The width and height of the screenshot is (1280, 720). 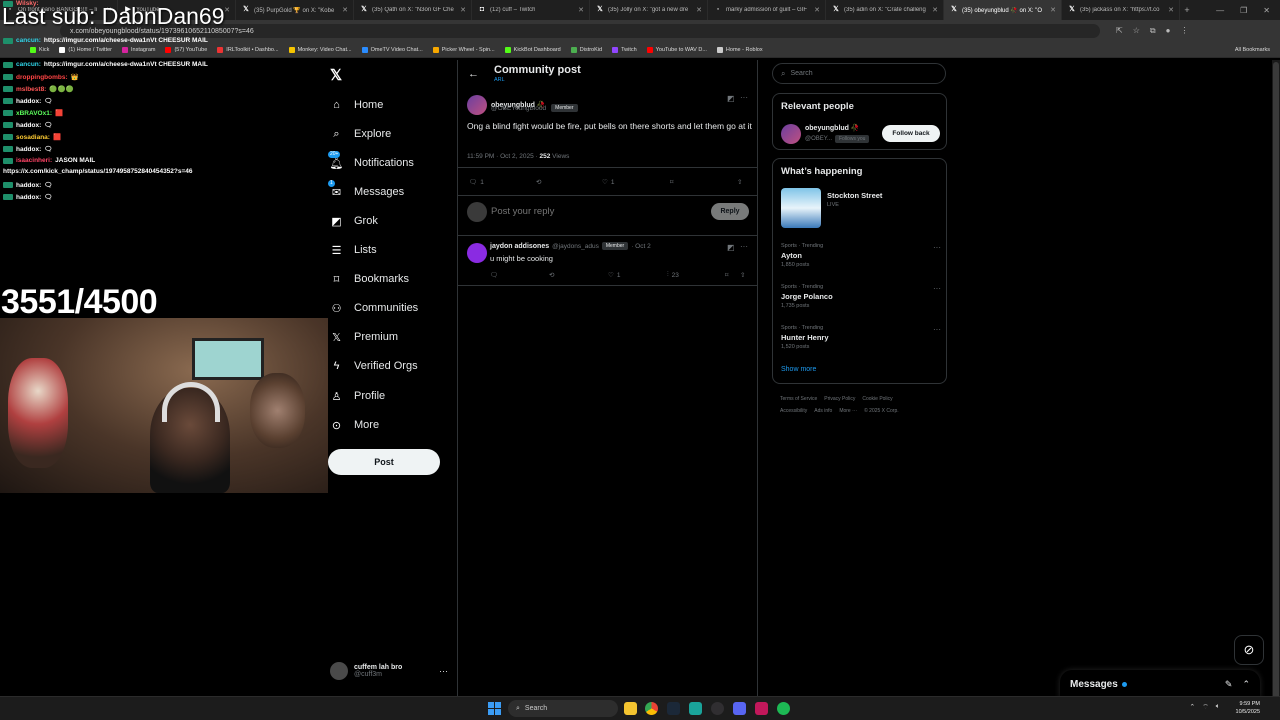 What do you see at coordinates (739, 708) in the screenshot?
I see `discord-icon` at bounding box center [739, 708].